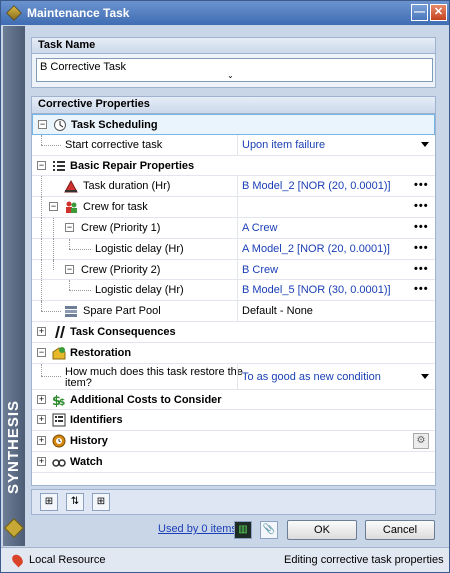 The width and height of the screenshot is (450, 573). What do you see at coordinates (259, 228) in the screenshot?
I see `crew-priority-1-value: A Crew` at bounding box center [259, 228].